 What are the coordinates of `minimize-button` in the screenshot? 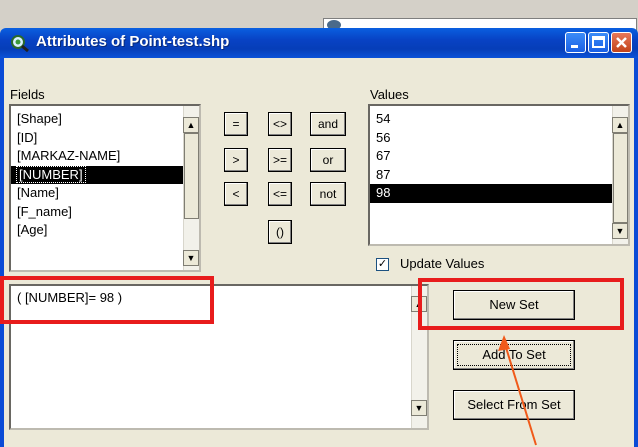 It's located at (575, 42).